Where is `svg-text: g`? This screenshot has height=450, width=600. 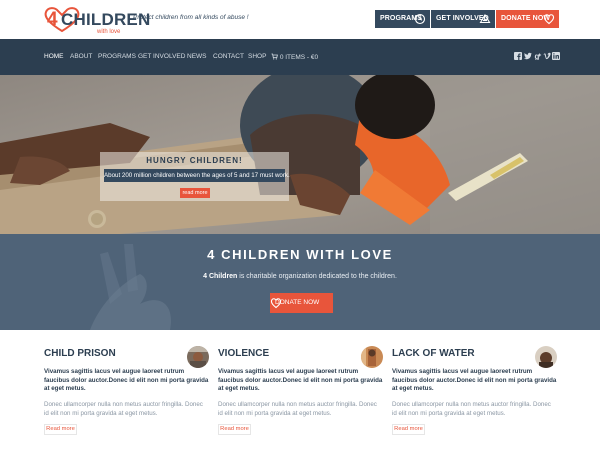 svg-text: g is located at coordinates (537, 56).